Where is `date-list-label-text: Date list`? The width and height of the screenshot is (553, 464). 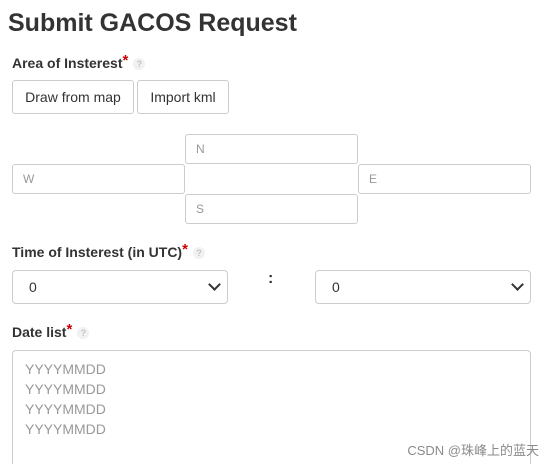 date-list-label-text: Date list is located at coordinates (39, 332).